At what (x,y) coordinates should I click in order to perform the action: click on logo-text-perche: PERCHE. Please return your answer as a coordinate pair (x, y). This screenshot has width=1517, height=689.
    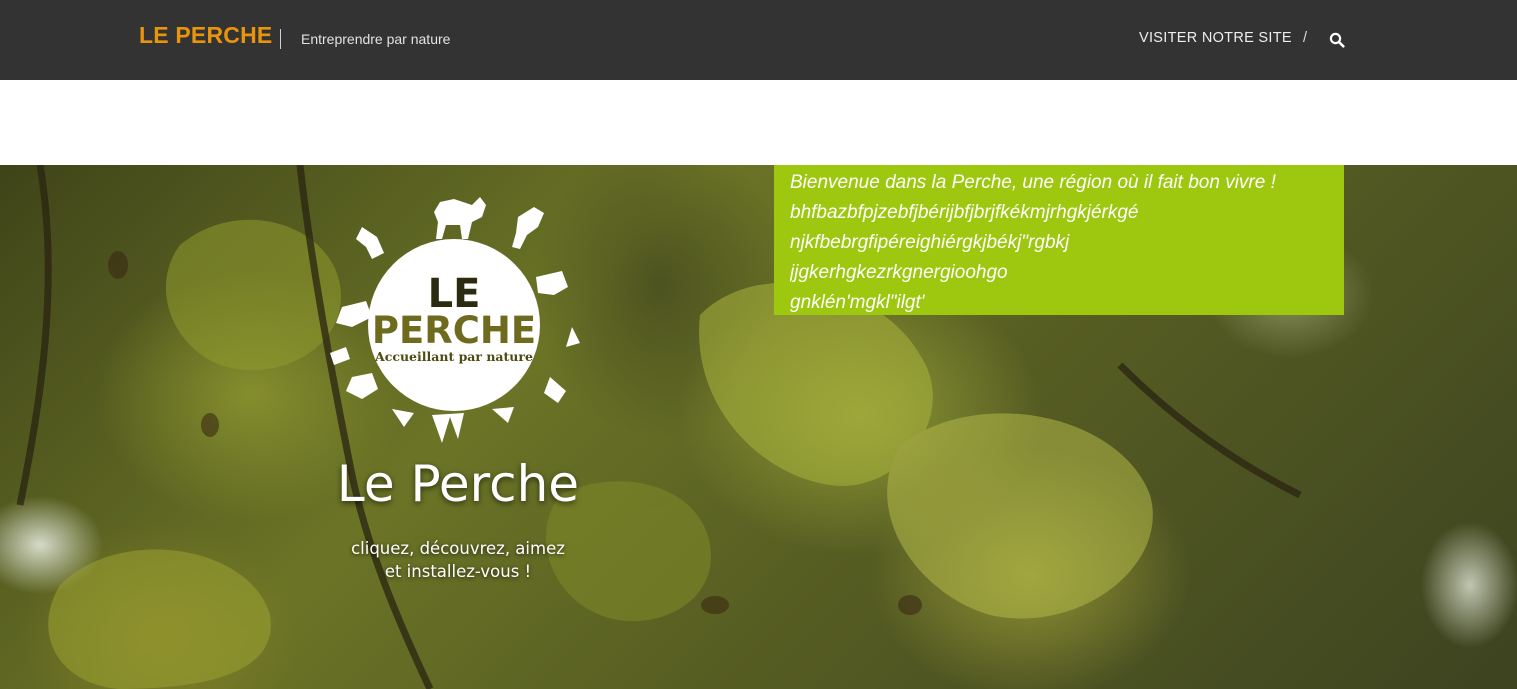
    Looking at the image, I should click on (454, 330).